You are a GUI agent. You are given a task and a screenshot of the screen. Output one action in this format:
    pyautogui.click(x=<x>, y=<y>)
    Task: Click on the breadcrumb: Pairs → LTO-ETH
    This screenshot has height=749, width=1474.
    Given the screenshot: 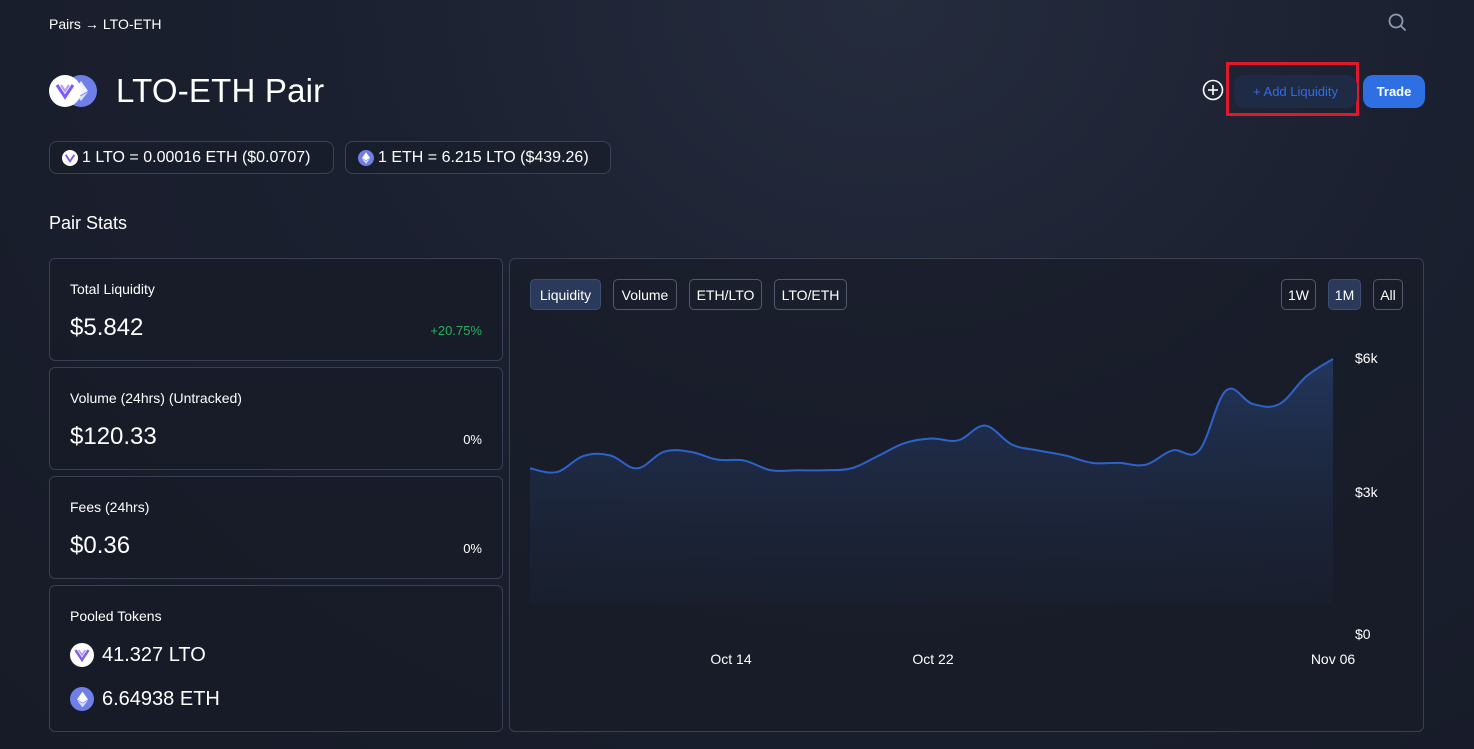 What is the action you would take?
    pyautogui.click(x=105, y=24)
    